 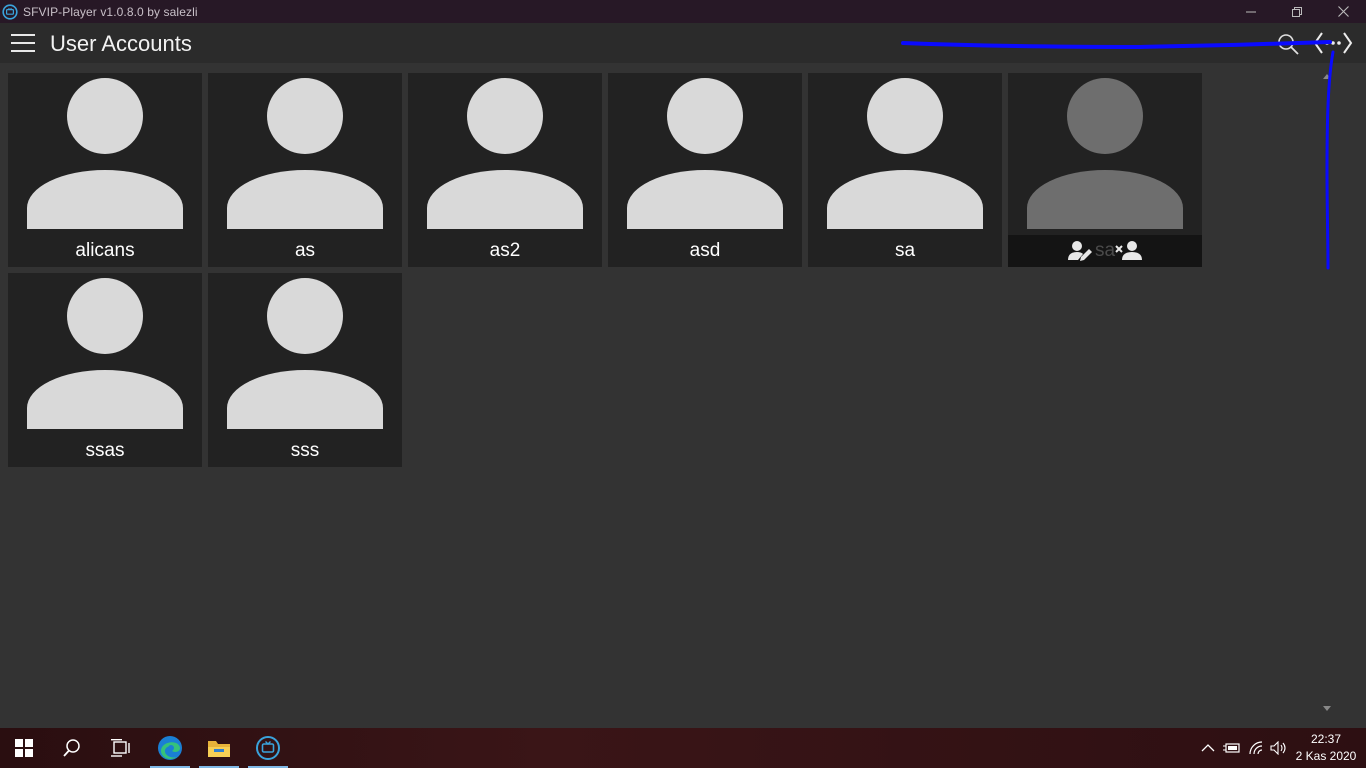 I want to click on edit-account-button, so click(x=1081, y=251).